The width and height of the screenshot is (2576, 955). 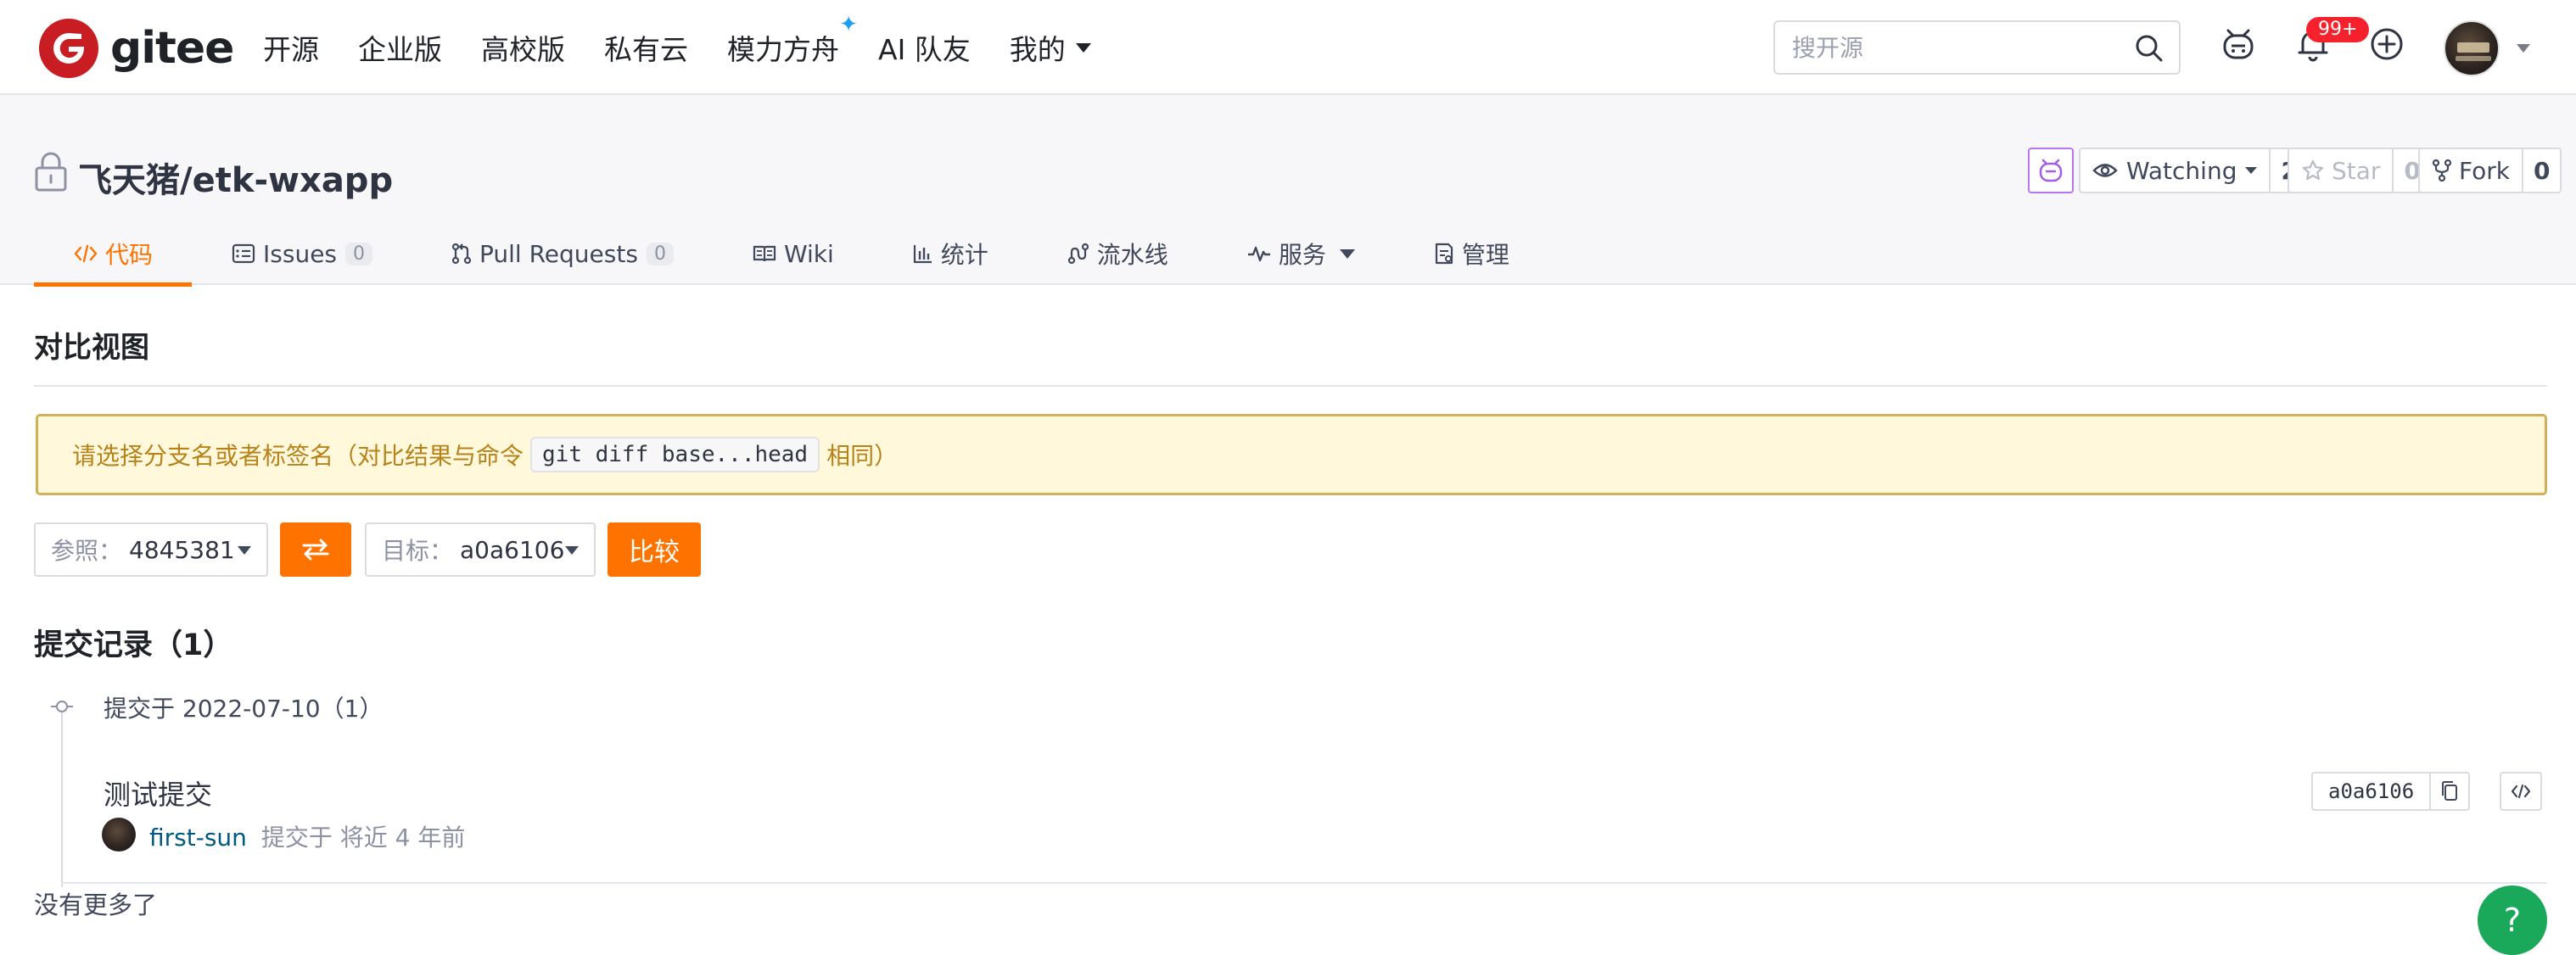 I want to click on nav-item-private-cloud: 私有云, so click(x=646, y=47).